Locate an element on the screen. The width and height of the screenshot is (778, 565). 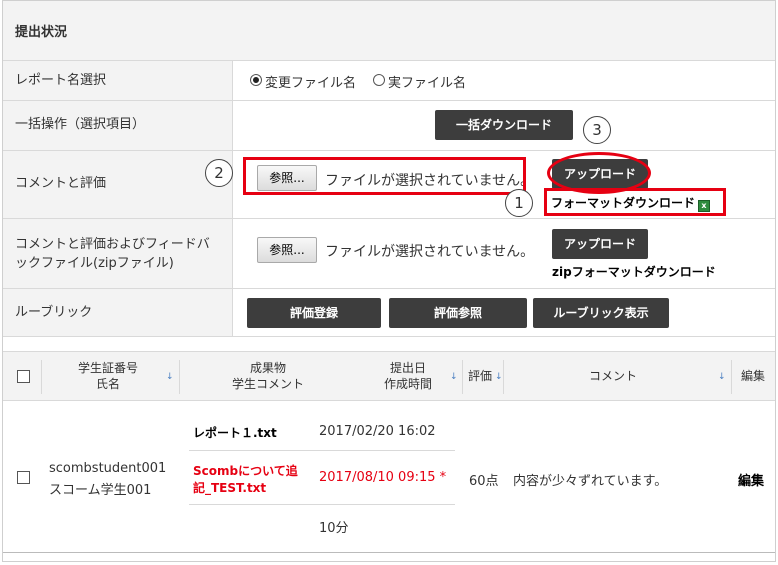
submitted-file-2-line1: Scombについて追 is located at coordinates (245, 470).